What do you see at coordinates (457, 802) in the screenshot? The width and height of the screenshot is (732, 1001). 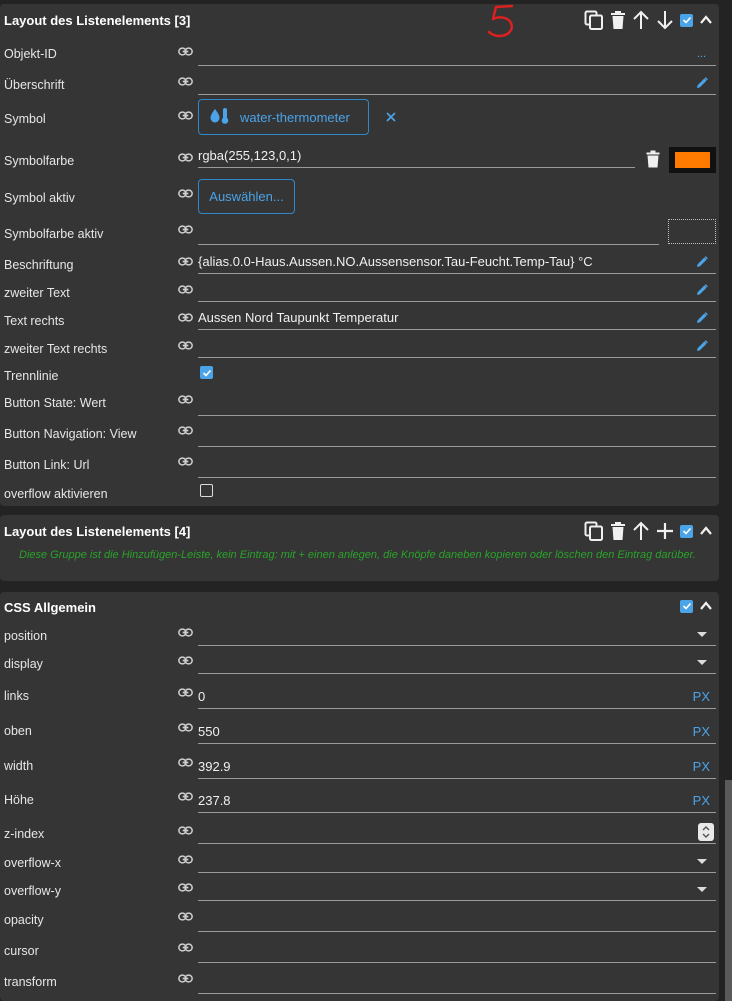 I see `hoehe-field: 237.8 PX` at bounding box center [457, 802].